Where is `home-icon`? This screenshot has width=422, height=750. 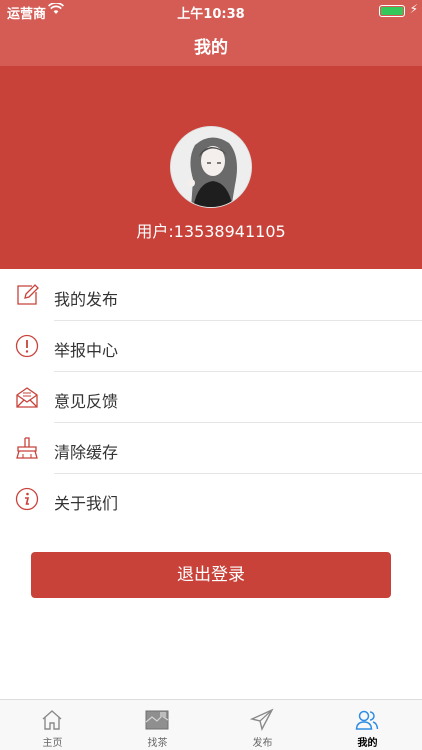
home-icon is located at coordinates (52, 720).